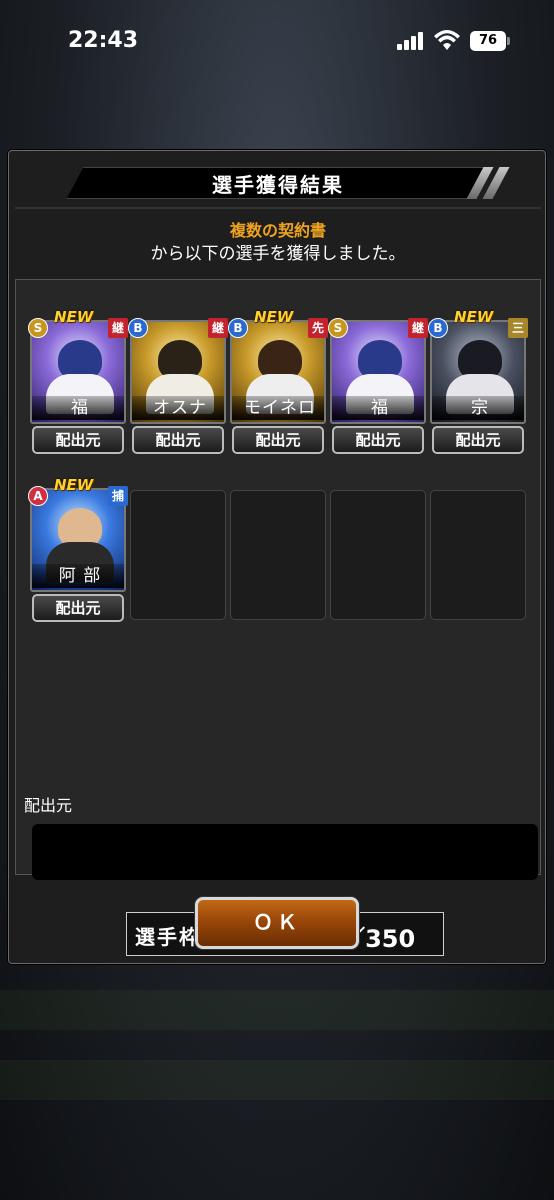 The width and height of the screenshot is (554, 1200). Describe the element at coordinates (178, 387) in the screenshot. I see `player-card: オスナ B 継 配出元` at that location.